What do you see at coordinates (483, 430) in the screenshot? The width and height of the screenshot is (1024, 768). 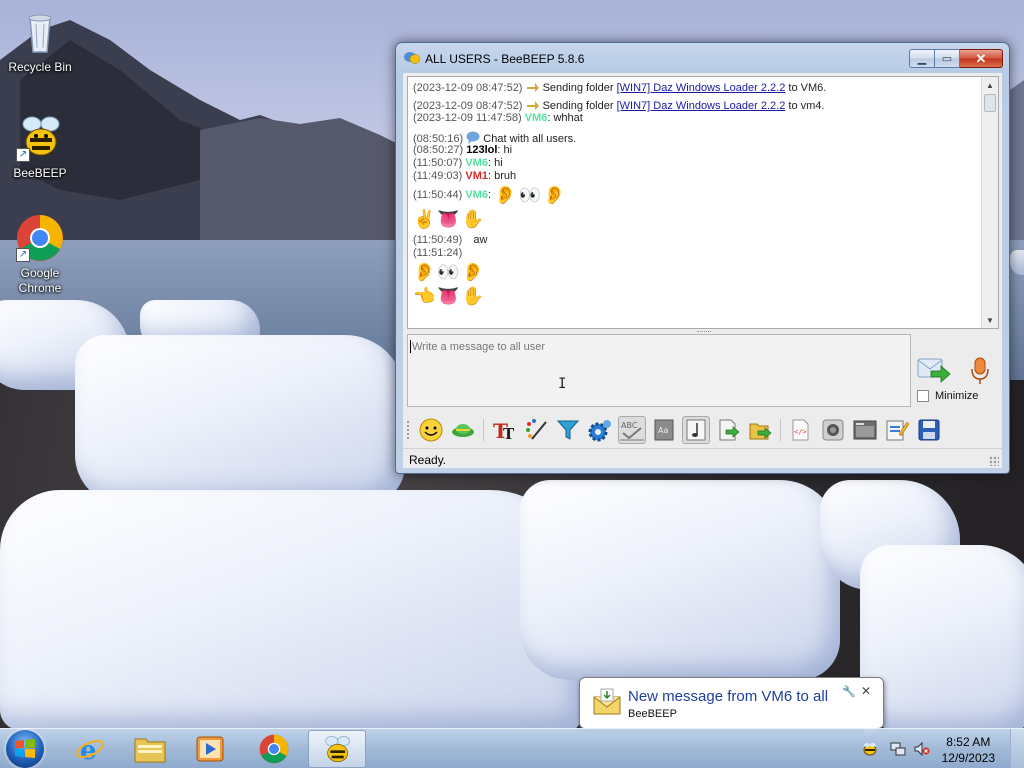 I see `toolbar-separator` at bounding box center [483, 430].